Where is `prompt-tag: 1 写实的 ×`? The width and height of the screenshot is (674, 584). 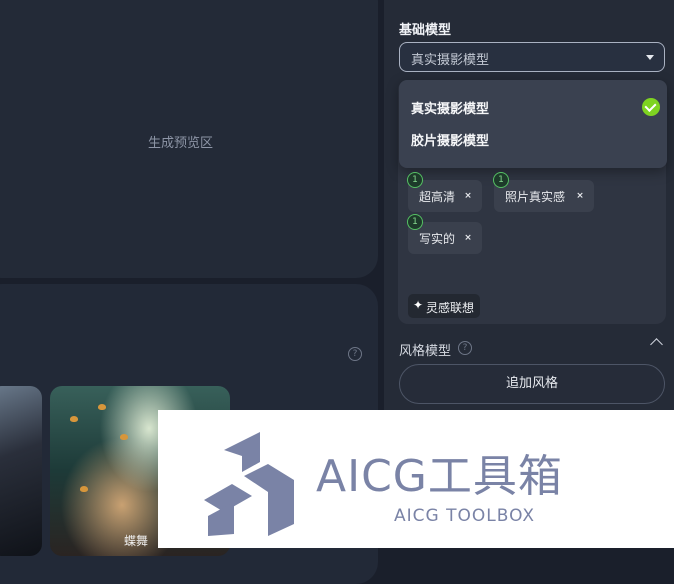
prompt-tag: 1 写实的 × is located at coordinates (444, 234).